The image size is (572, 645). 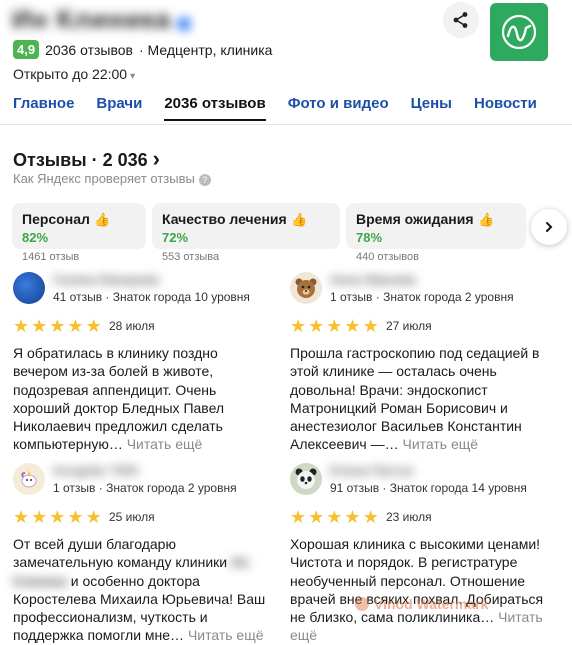 I want to click on aspects-next-button, so click(x=549, y=227).